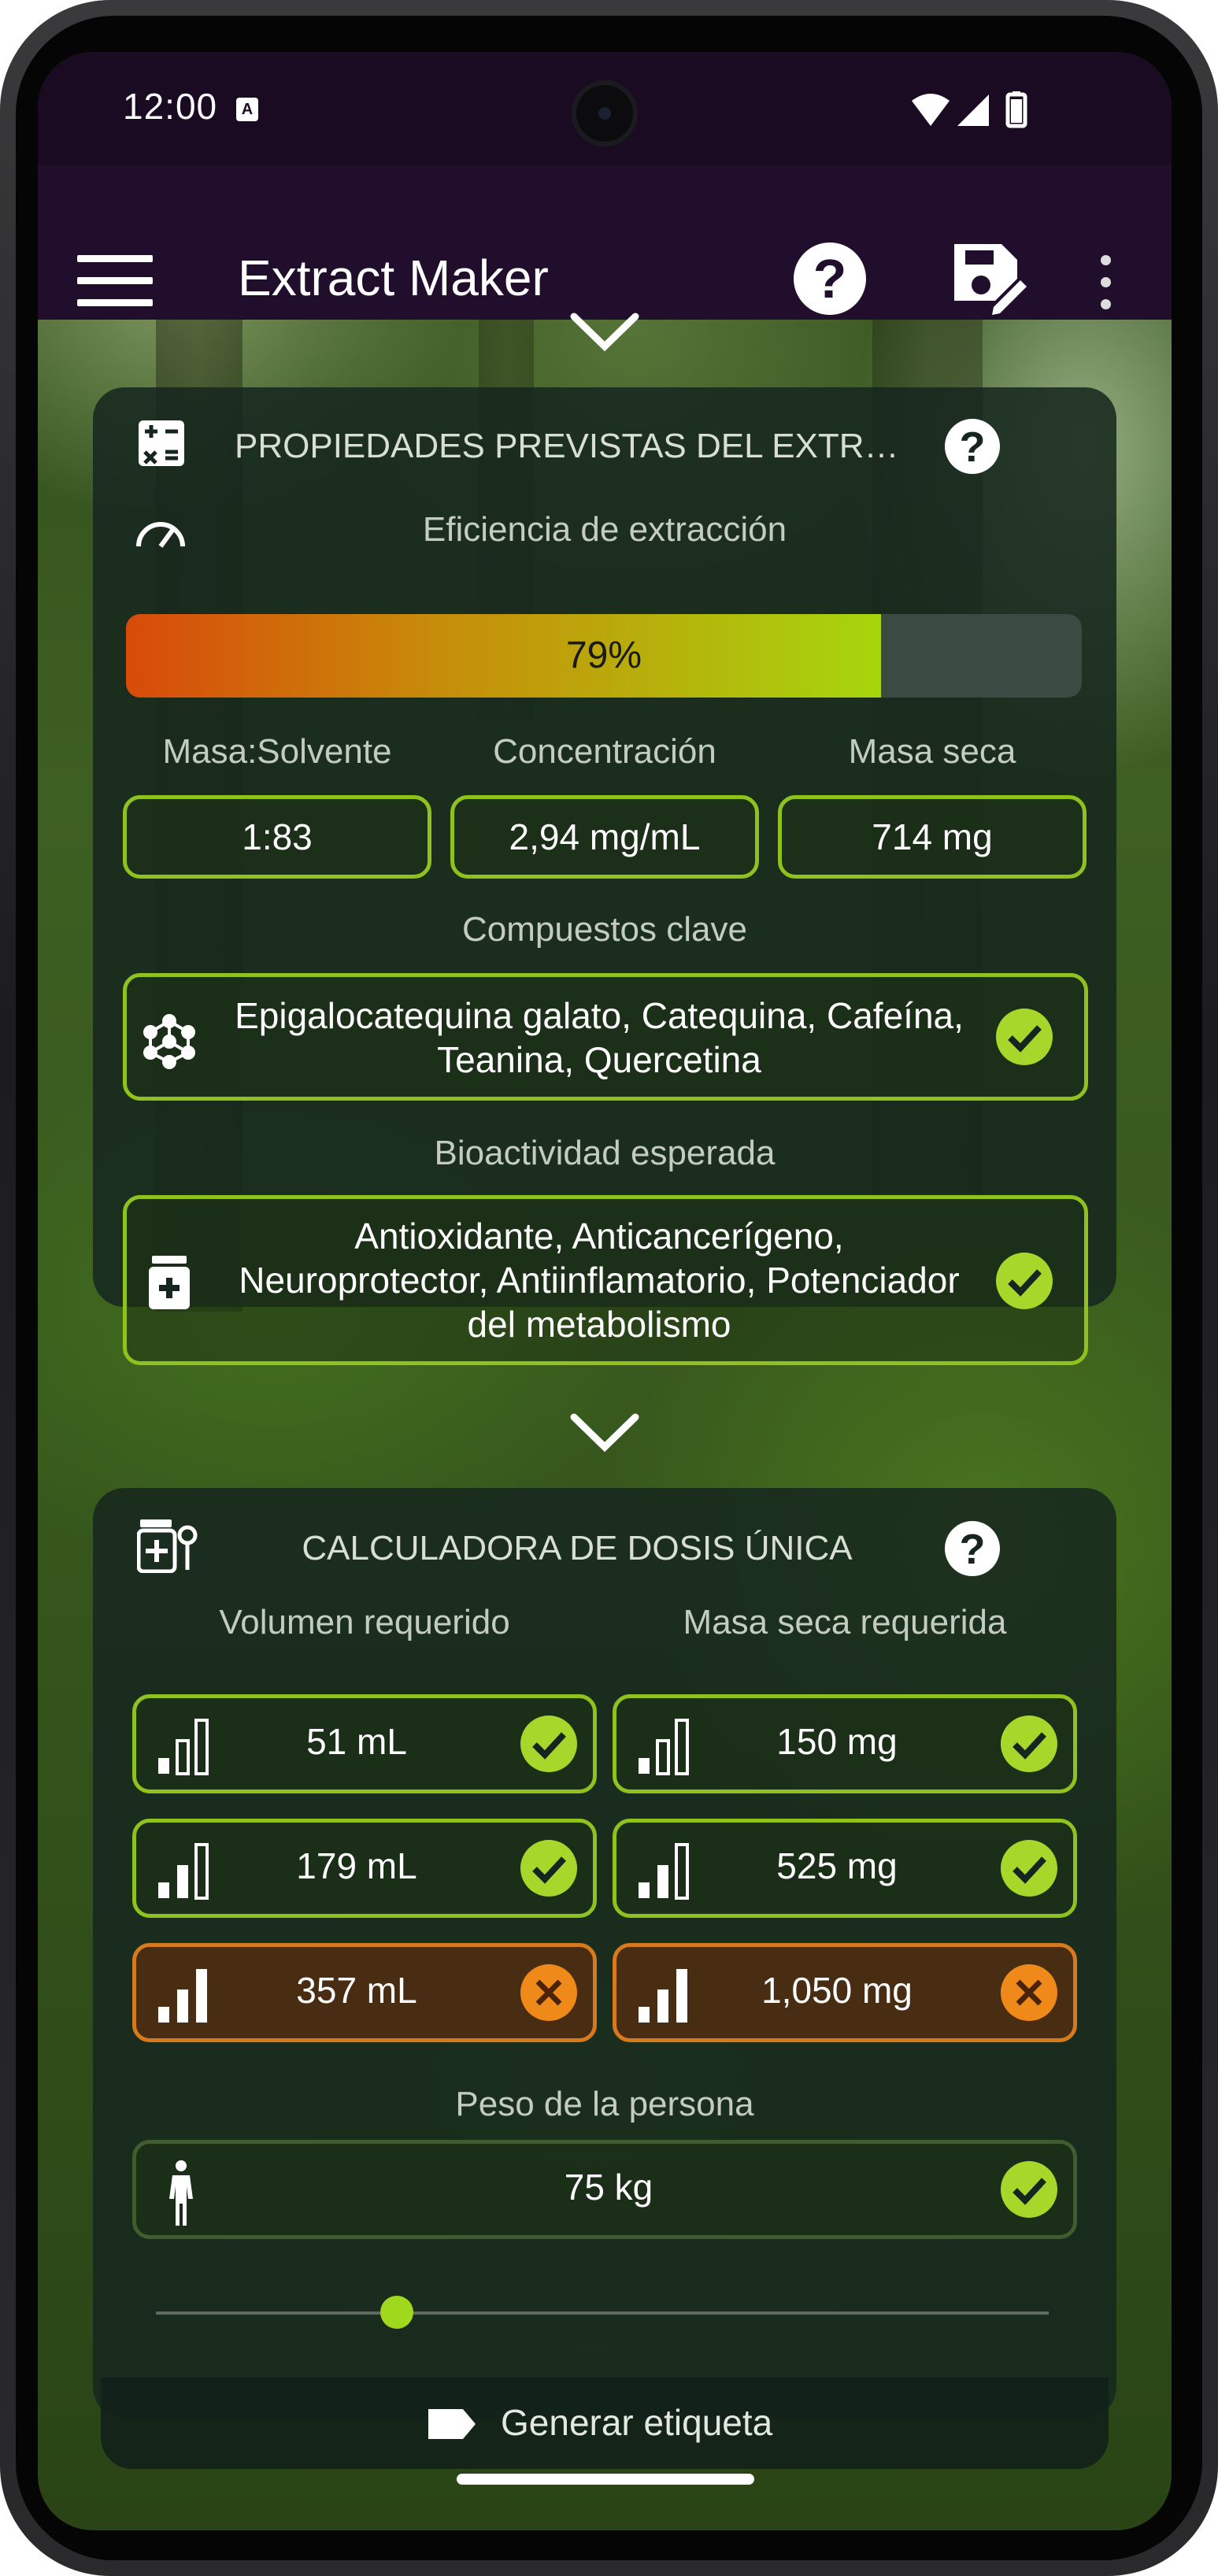  Describe the element at coordinates (397, 2312) in the screenshot. I see `weight-slider-thumb` at that location.